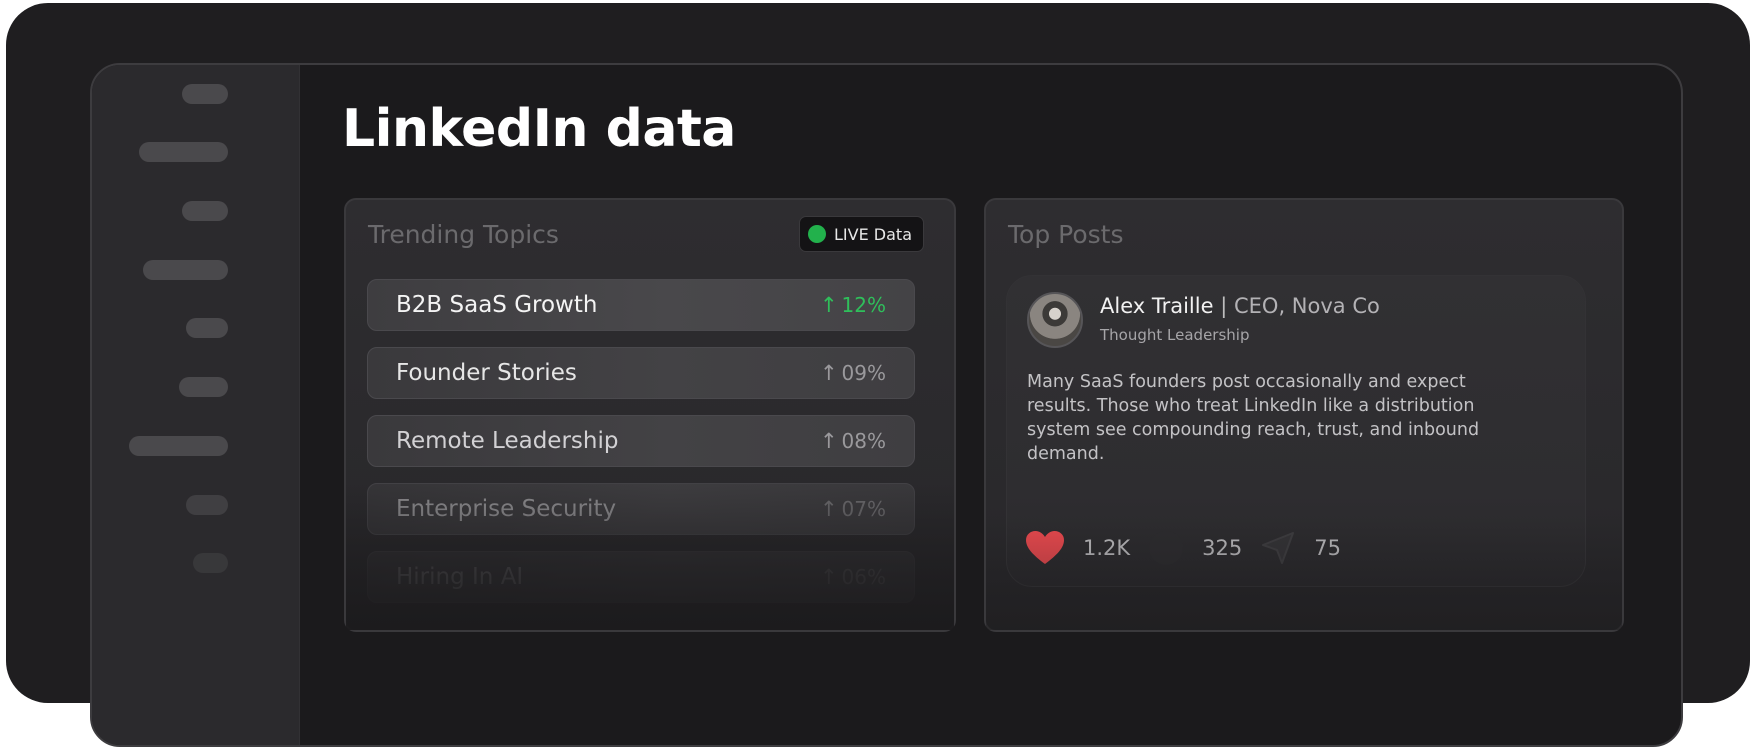  What do you see at coordinates (641, 305) in the screenshot?
I see `topic-row: B2B SaaS Growth ↑ 12%` at bounding box center [641, 305].